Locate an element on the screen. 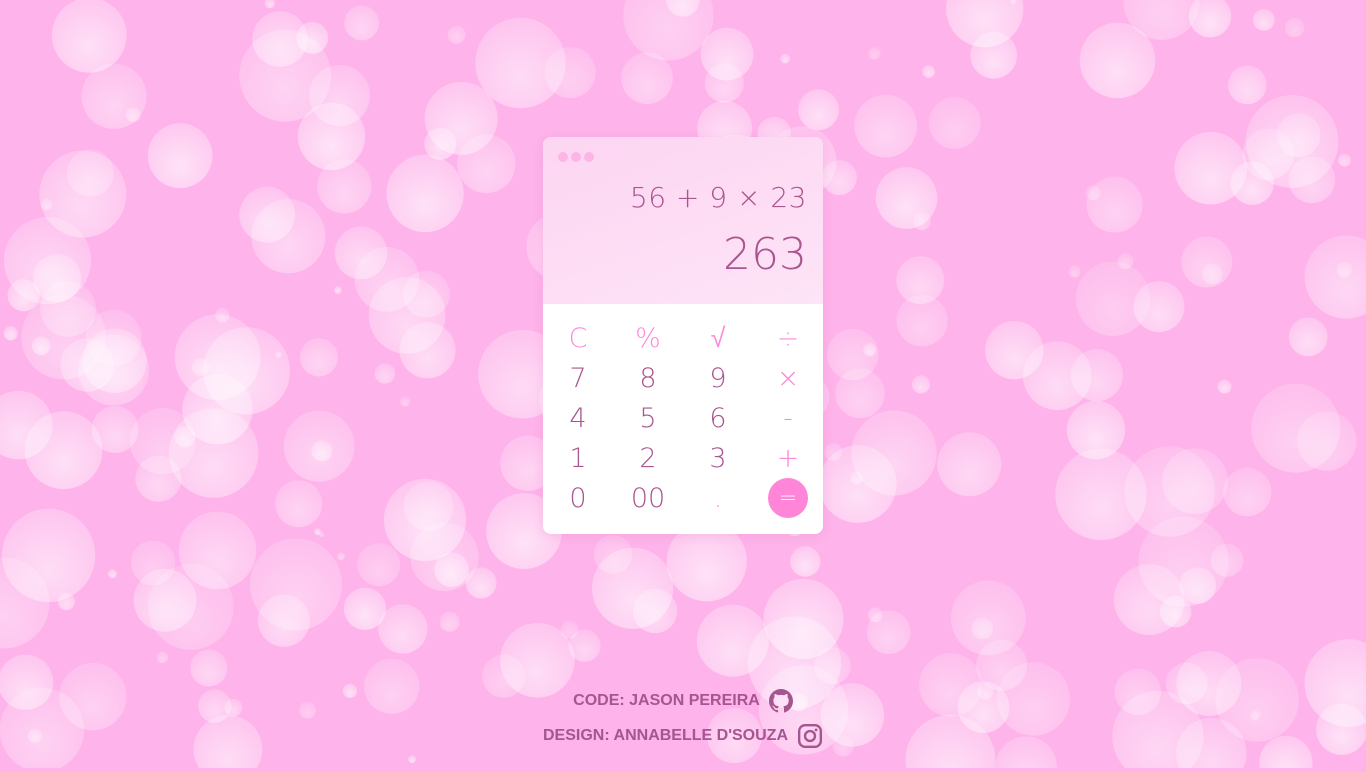  key-button: 3 is located at coordinates (718, 458).